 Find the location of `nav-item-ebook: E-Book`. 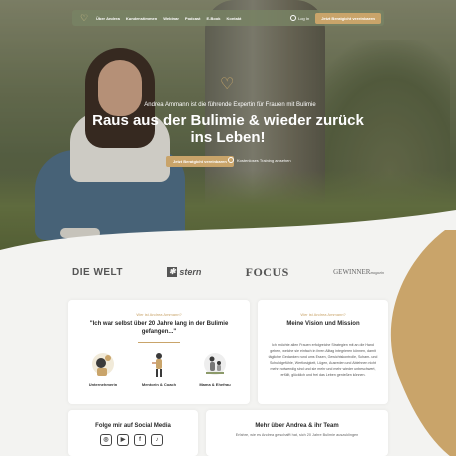

nav-item-ebook: E-Book is located at coordinates (213, 18).